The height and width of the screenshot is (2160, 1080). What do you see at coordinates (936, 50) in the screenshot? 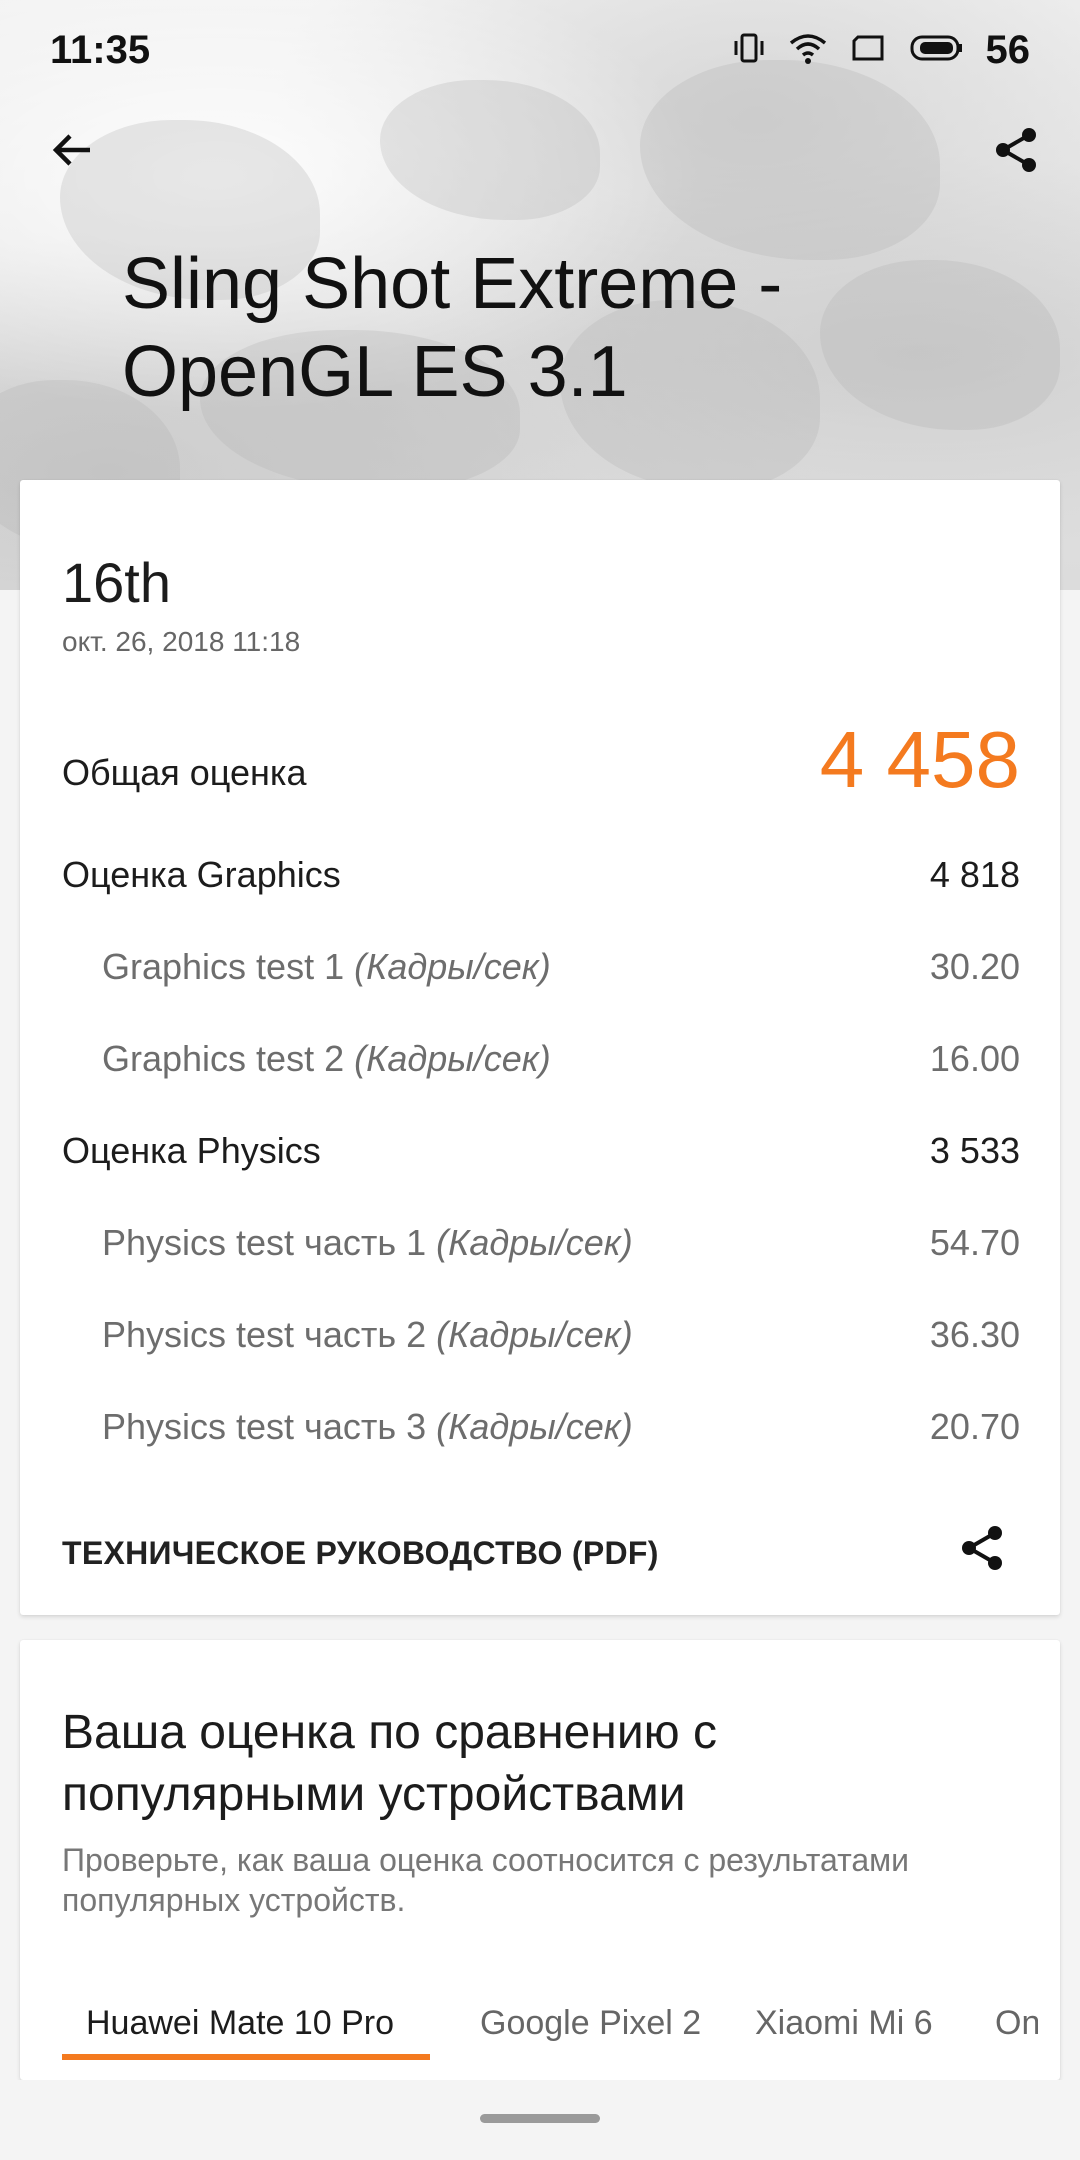
I see `battery-icon` at bounding box center [936, 50].